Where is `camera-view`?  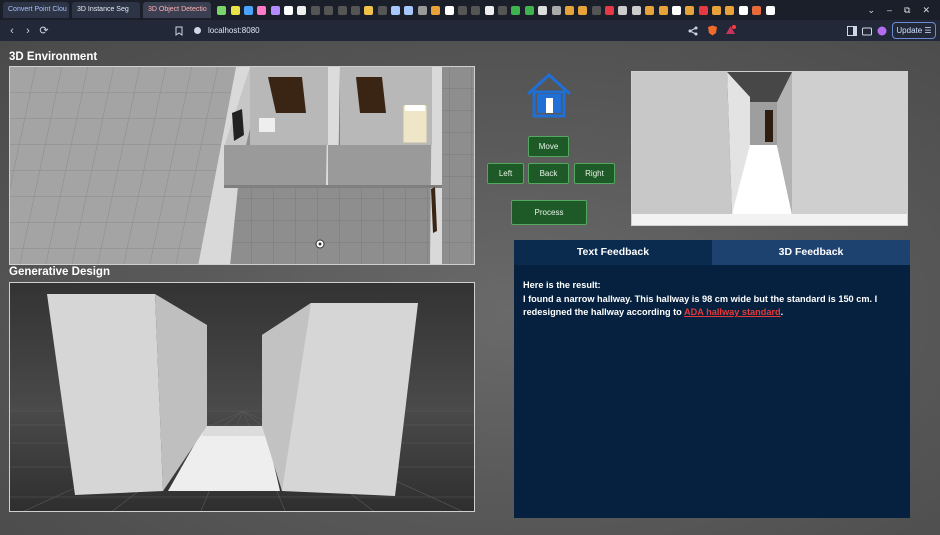 camera-view is located at coordinates (769, 148).